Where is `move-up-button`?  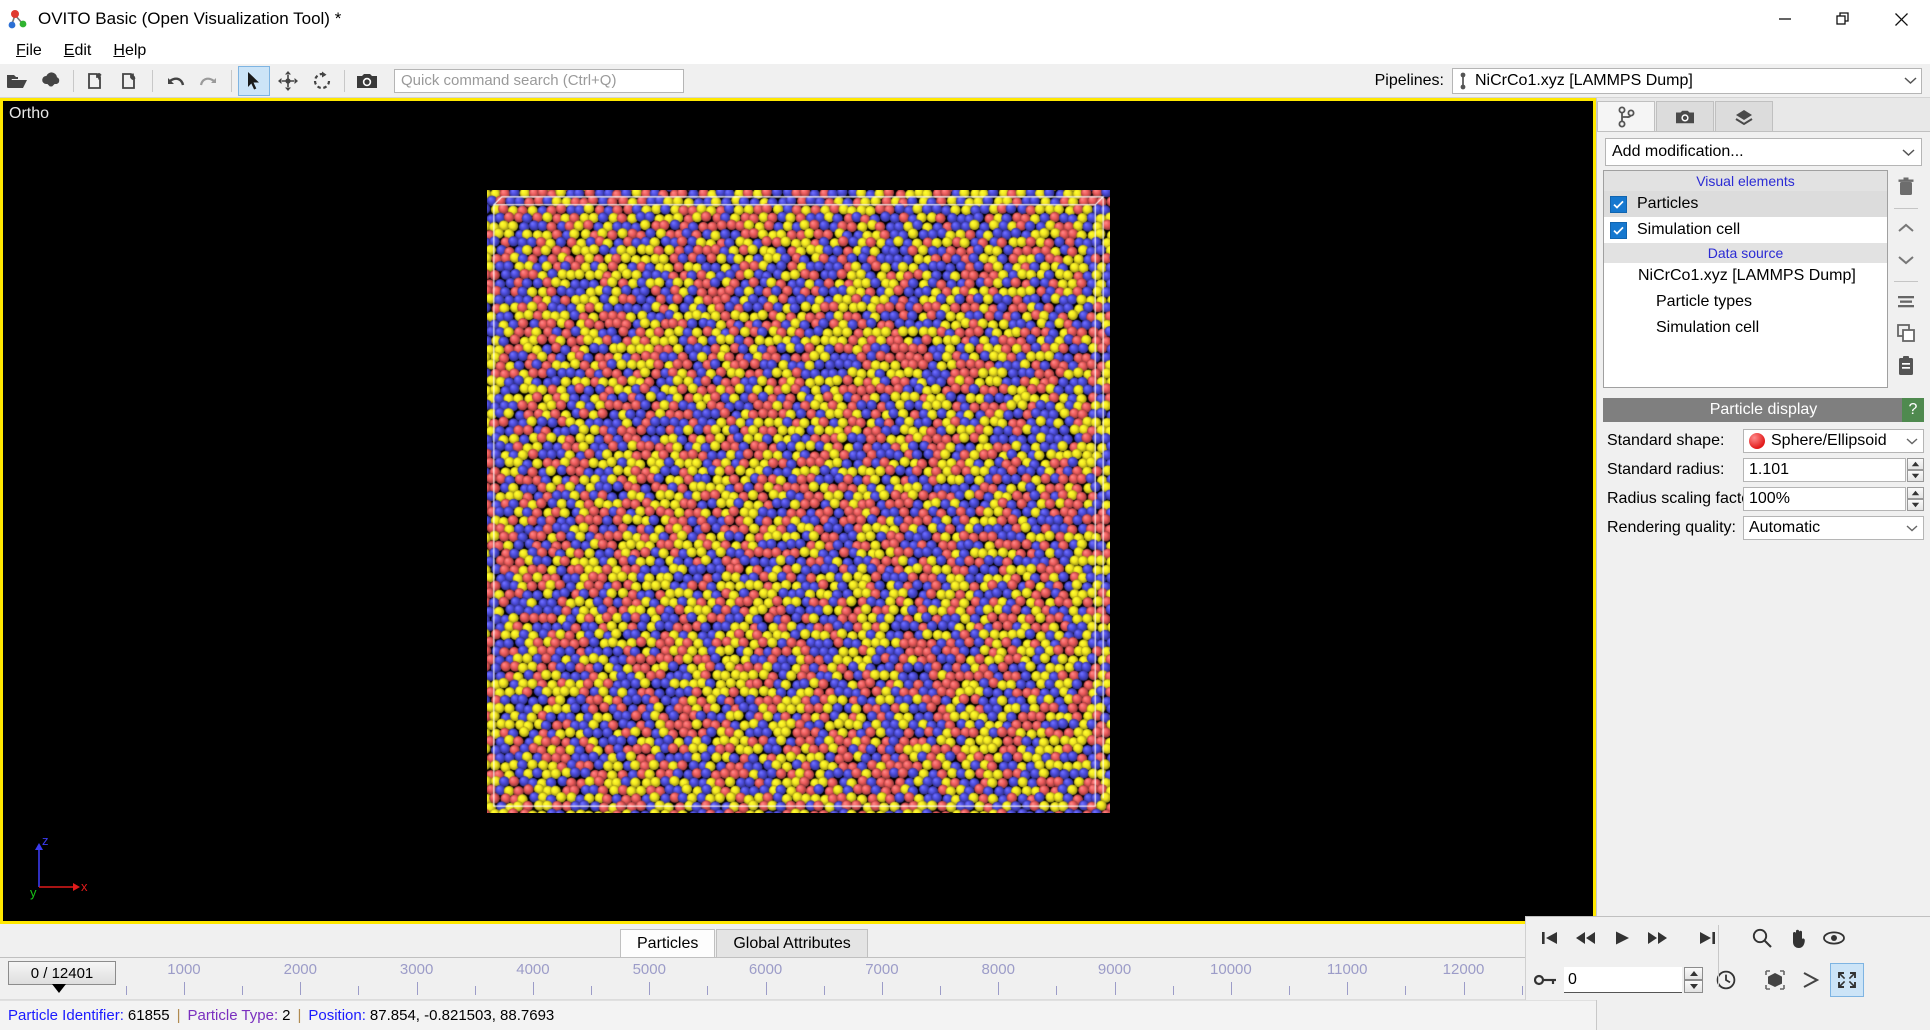 move-up-button is located at coordinates (1906, 228).